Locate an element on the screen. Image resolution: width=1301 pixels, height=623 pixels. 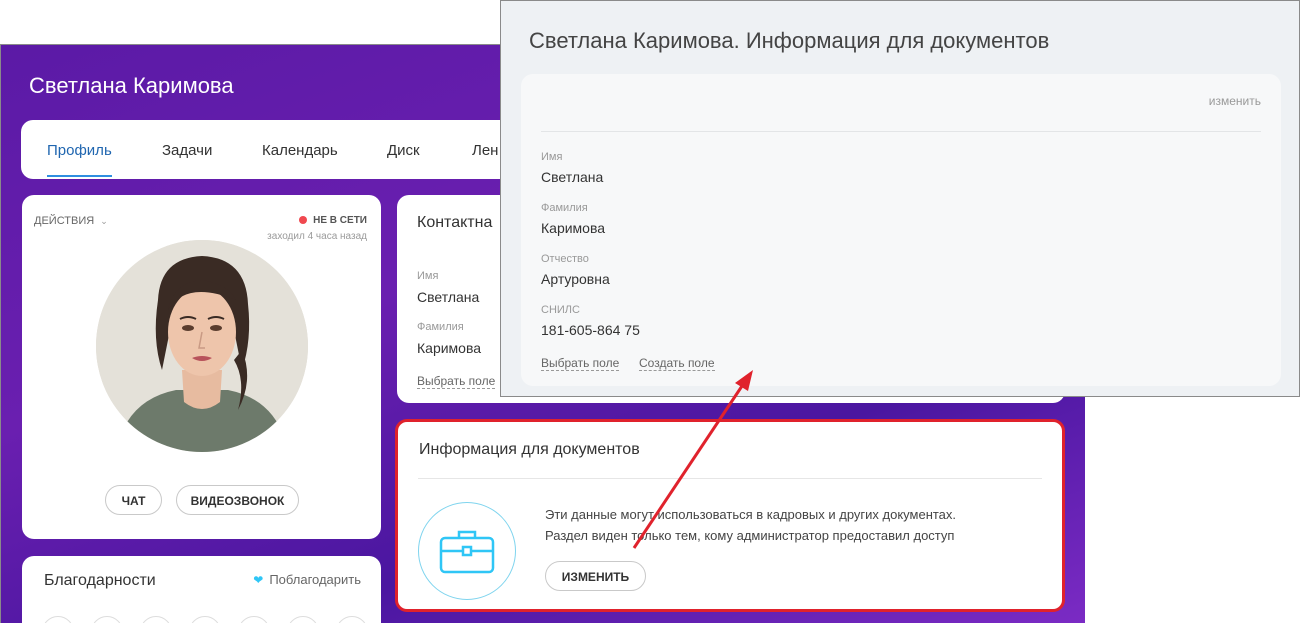
chevron-down-icon: ⌄ is located at coordinates (104, 221).